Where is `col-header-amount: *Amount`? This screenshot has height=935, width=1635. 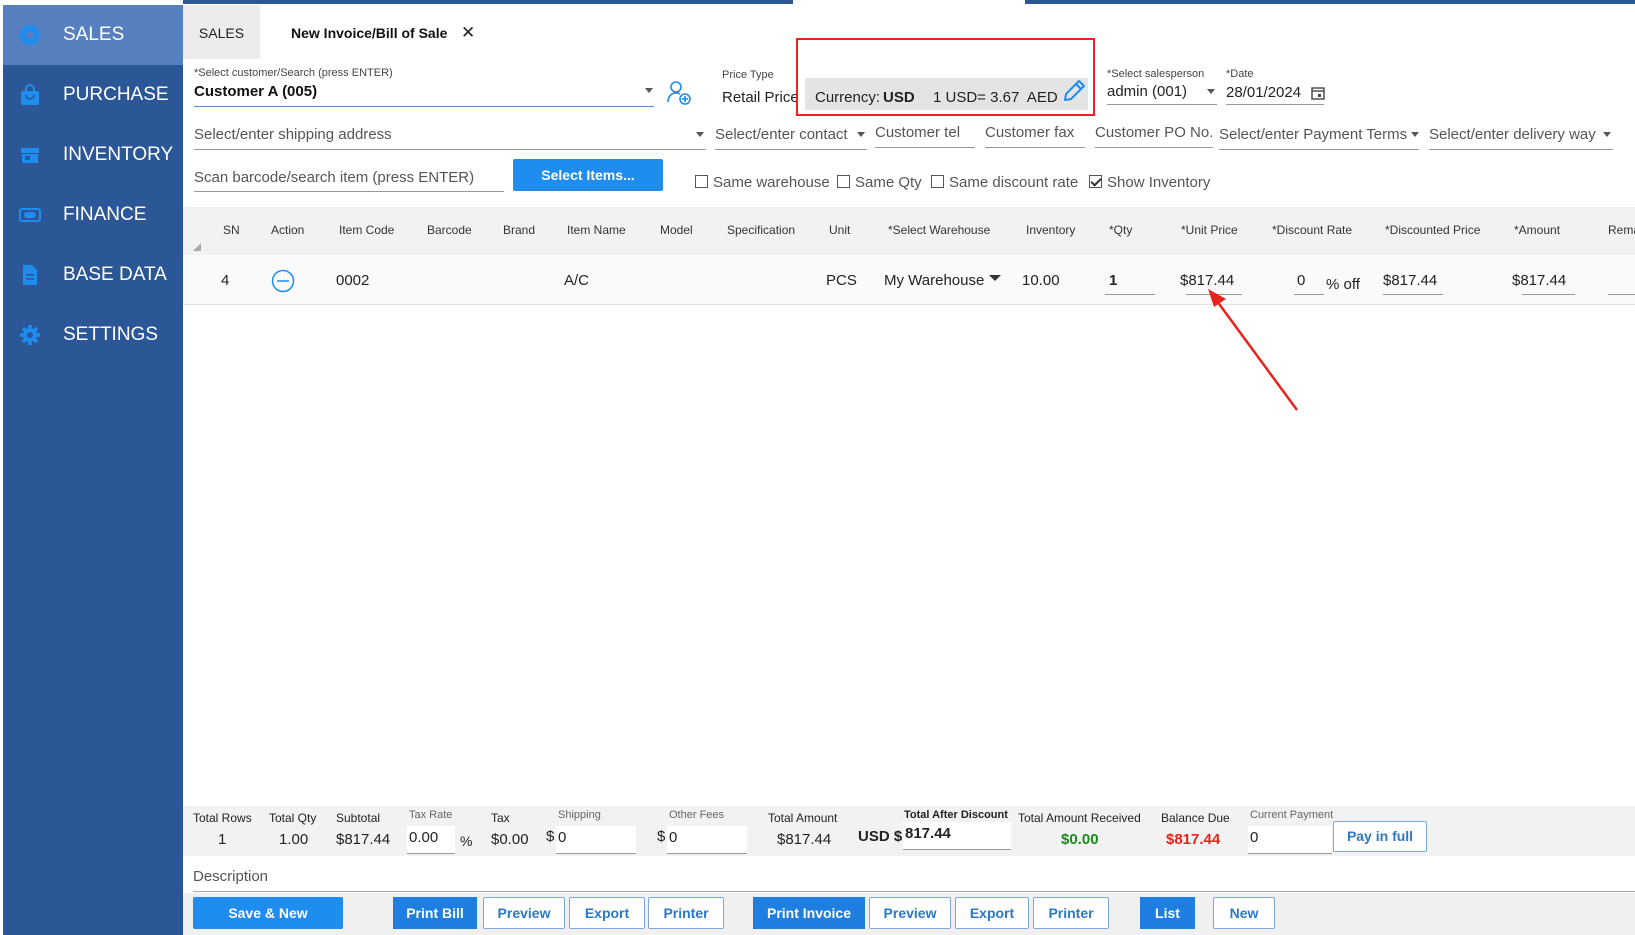
col-header-amount: *Amount is located at coordinates (1537, 230).